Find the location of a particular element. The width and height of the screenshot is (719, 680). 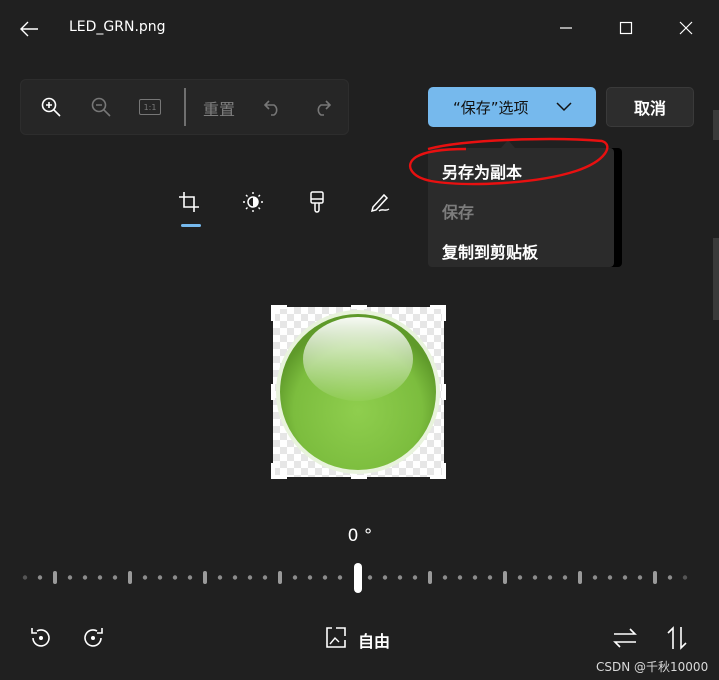

brightness-icon is located at coordinates (253, 202).